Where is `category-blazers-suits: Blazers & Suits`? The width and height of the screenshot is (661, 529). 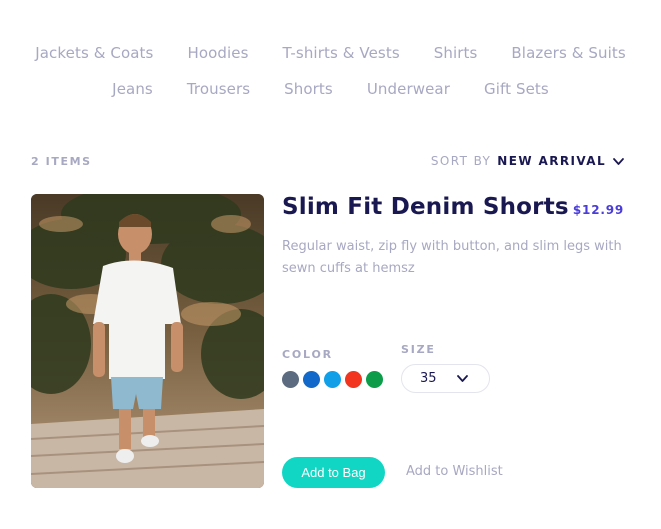
category-blazers-suits: Blazers & Suits is located at coordinates (568, 53).